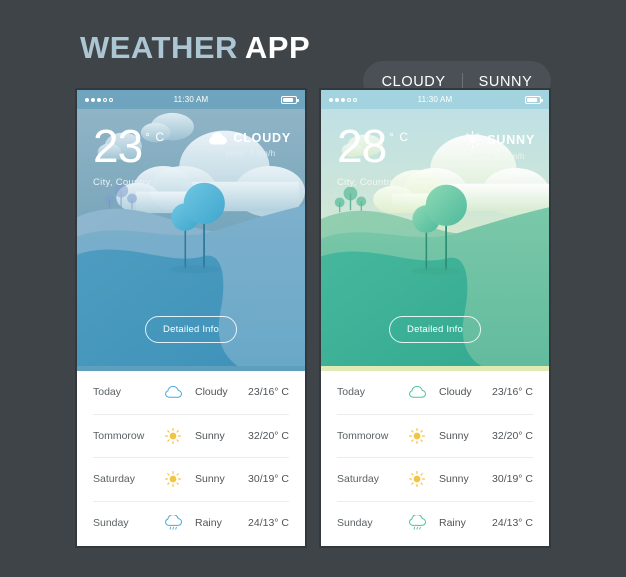 This screenshot has width=626, height=577. Describe the element at coordinates (191, 148) in the screenshot. I see `hero-top-row: 23 ° C City, Country CLOUDY Wind 3 km/h` at that location.